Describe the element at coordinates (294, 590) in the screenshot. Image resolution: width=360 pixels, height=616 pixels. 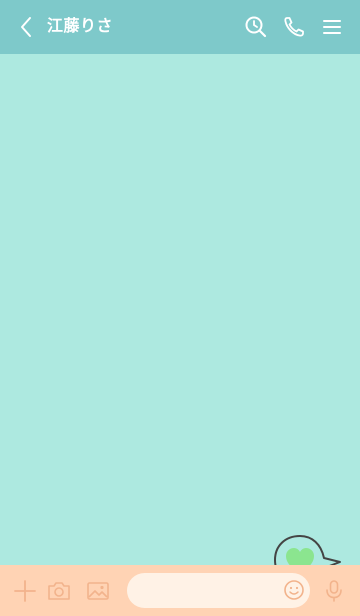
I see `emoji-icon` at that location.